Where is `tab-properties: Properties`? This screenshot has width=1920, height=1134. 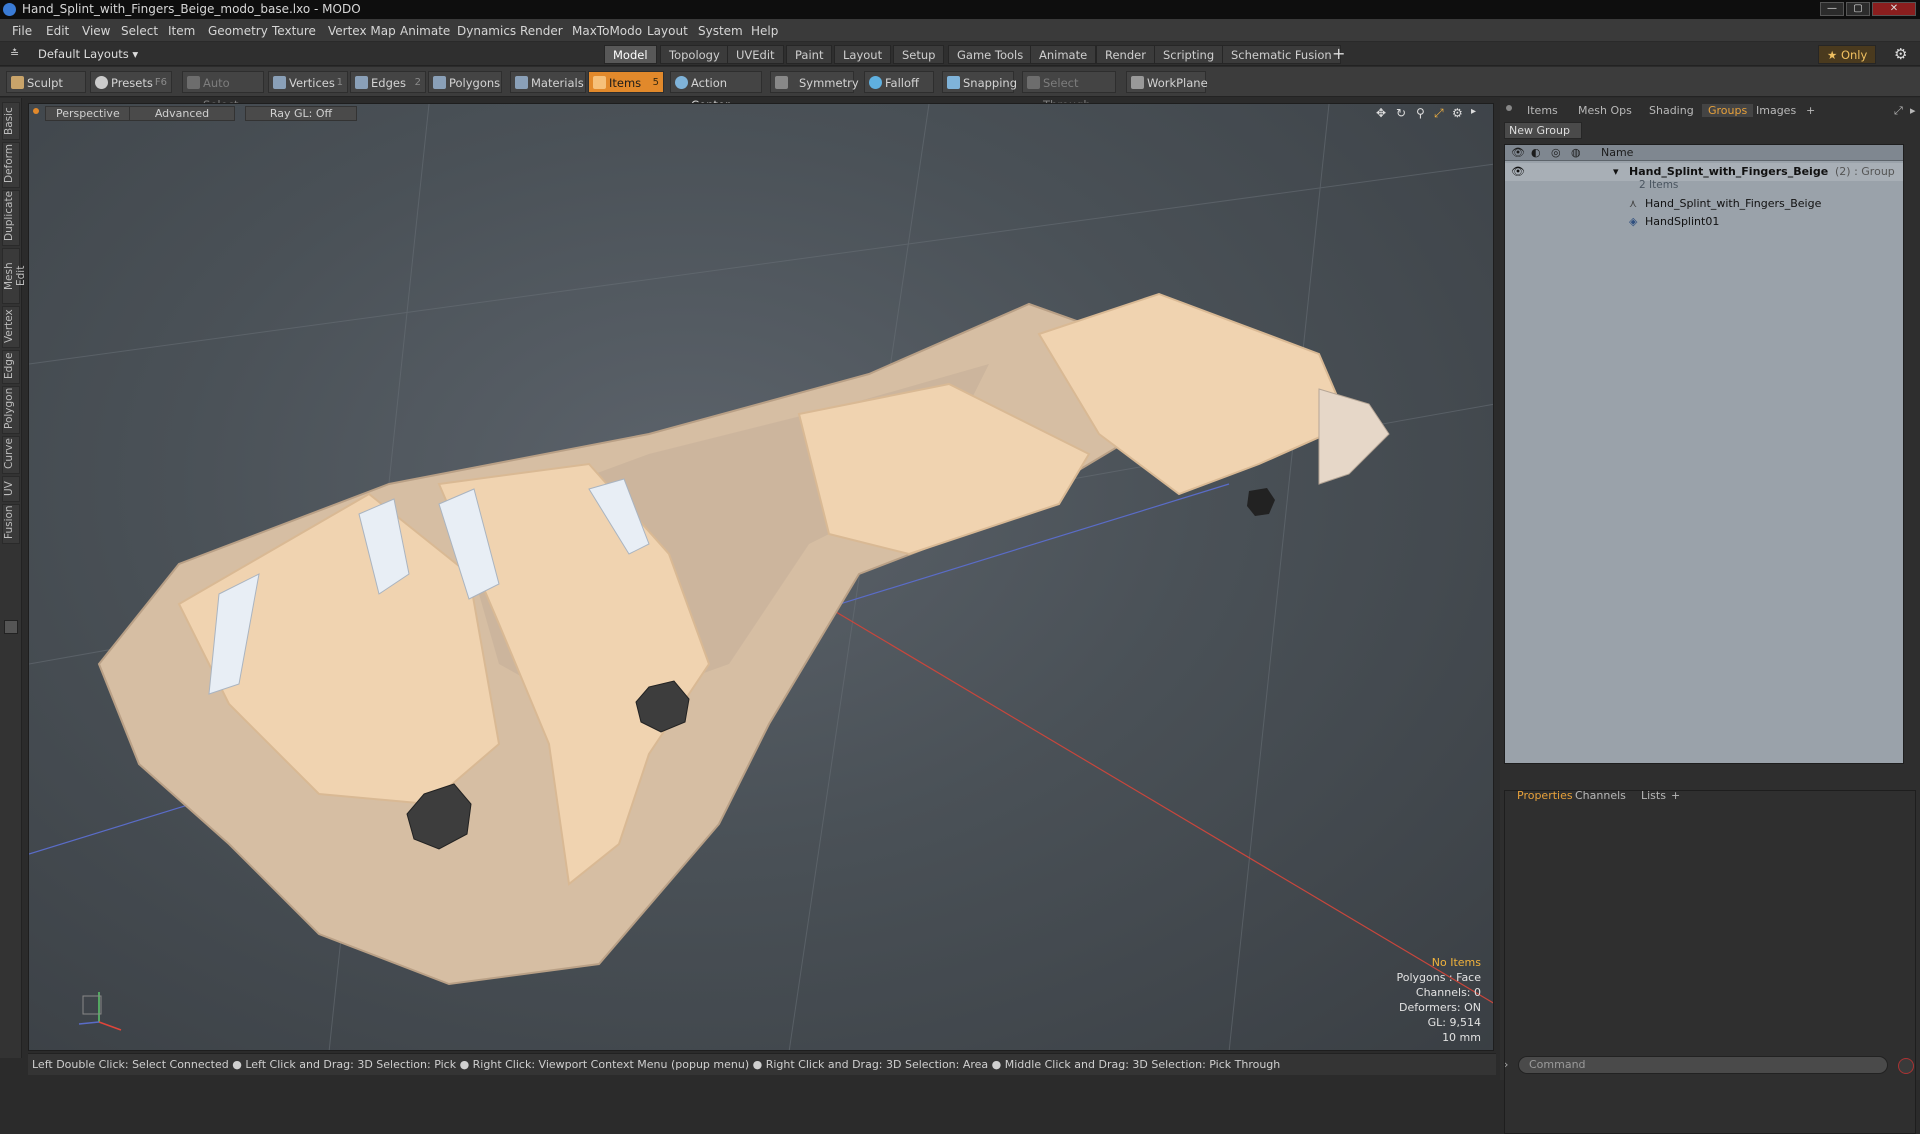
tab-properties: Properties is located at coordinates (1545, 795).